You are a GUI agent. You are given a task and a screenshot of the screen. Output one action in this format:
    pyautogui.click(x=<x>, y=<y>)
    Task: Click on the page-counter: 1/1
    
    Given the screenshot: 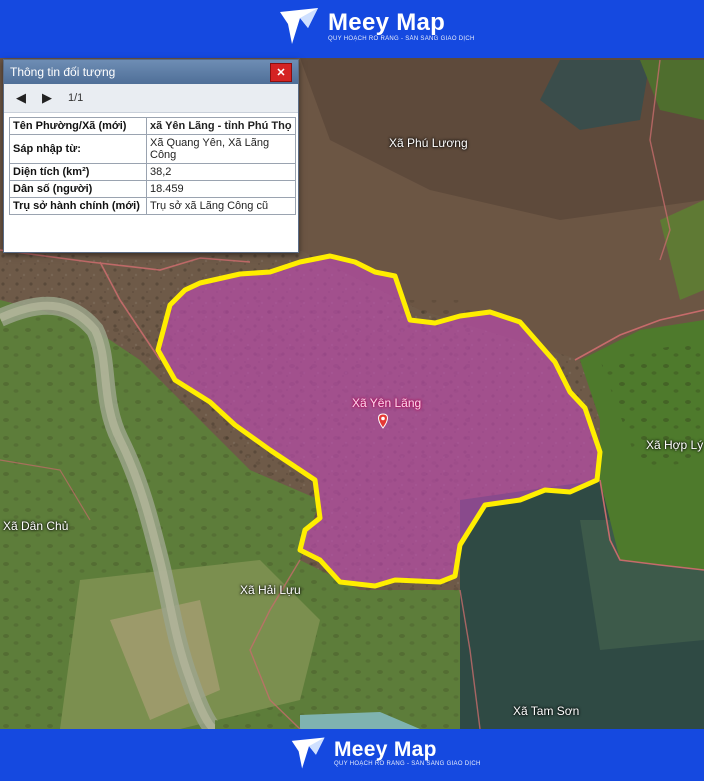 What is the action you would take?
    pyautogui.click(x=76, y=98)
    